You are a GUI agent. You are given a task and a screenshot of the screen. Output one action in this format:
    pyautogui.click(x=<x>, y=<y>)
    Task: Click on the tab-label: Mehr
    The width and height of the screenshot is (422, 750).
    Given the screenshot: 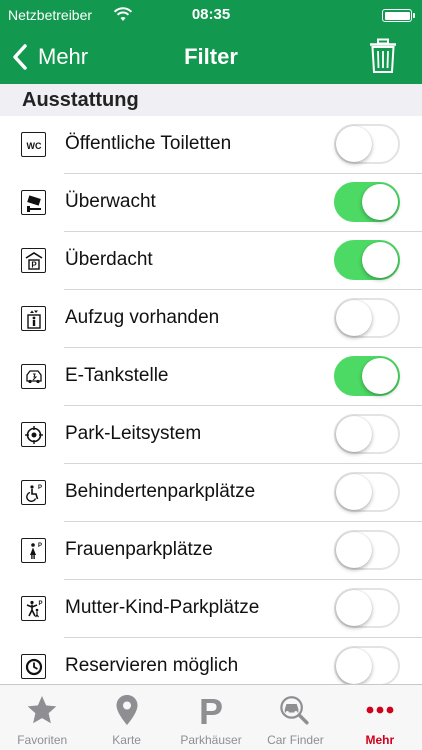 What is the action you would take?
    pyautogui.click(x=380, y=740)
    